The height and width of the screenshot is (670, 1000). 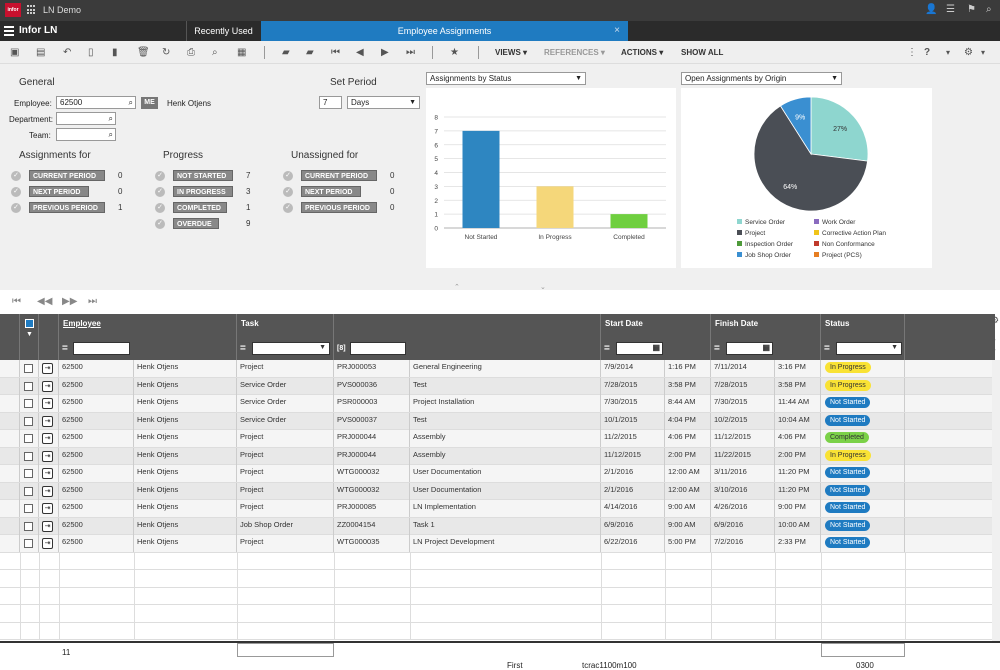 I want to click on finish-date-column-header: Finish Date = ▦, so click(x=766, y=337).